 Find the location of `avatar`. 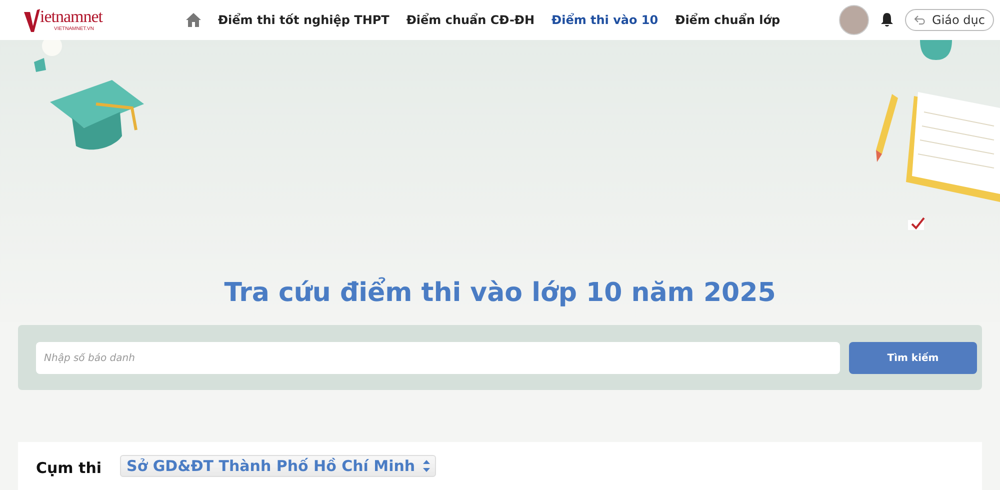

avatar is located at coordinates (854, 20).